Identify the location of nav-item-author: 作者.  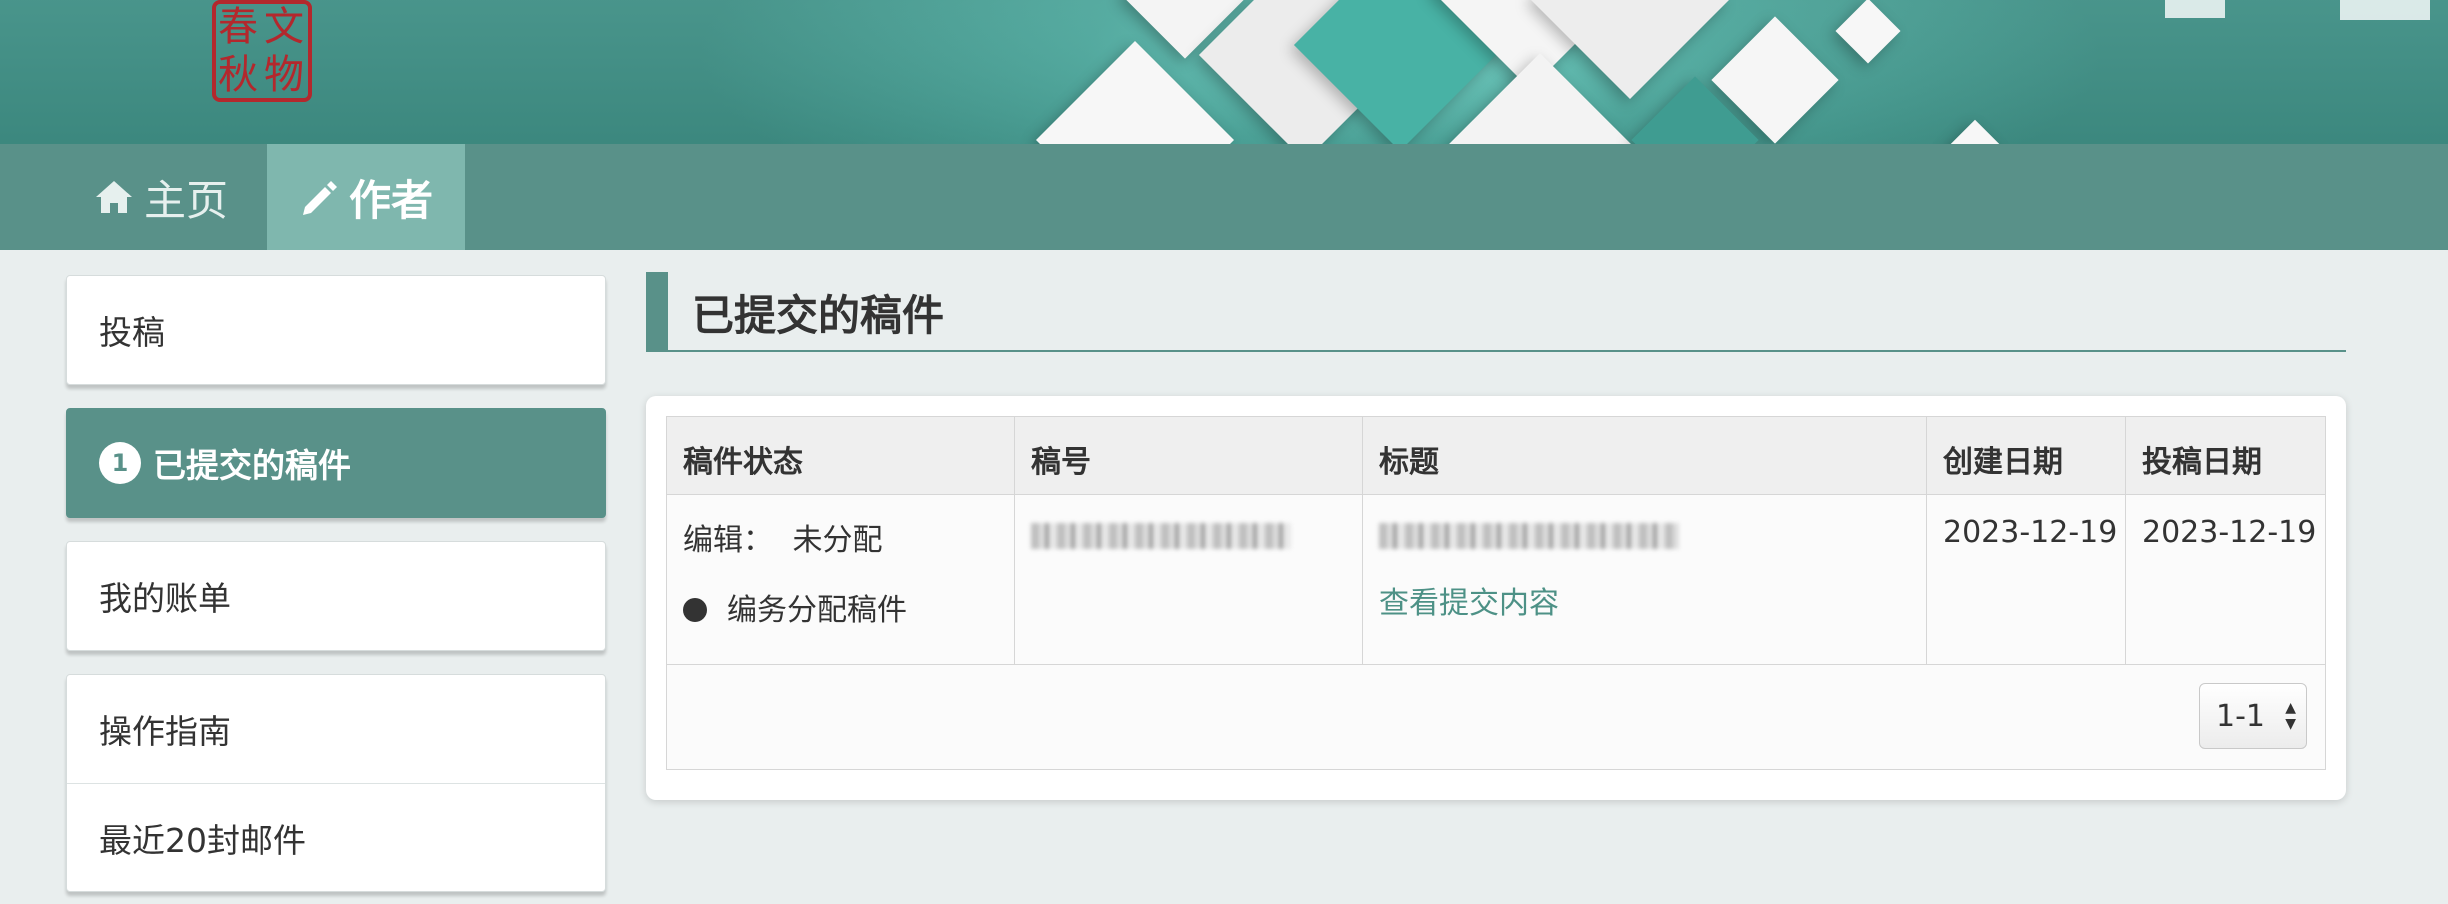
(366, 197).